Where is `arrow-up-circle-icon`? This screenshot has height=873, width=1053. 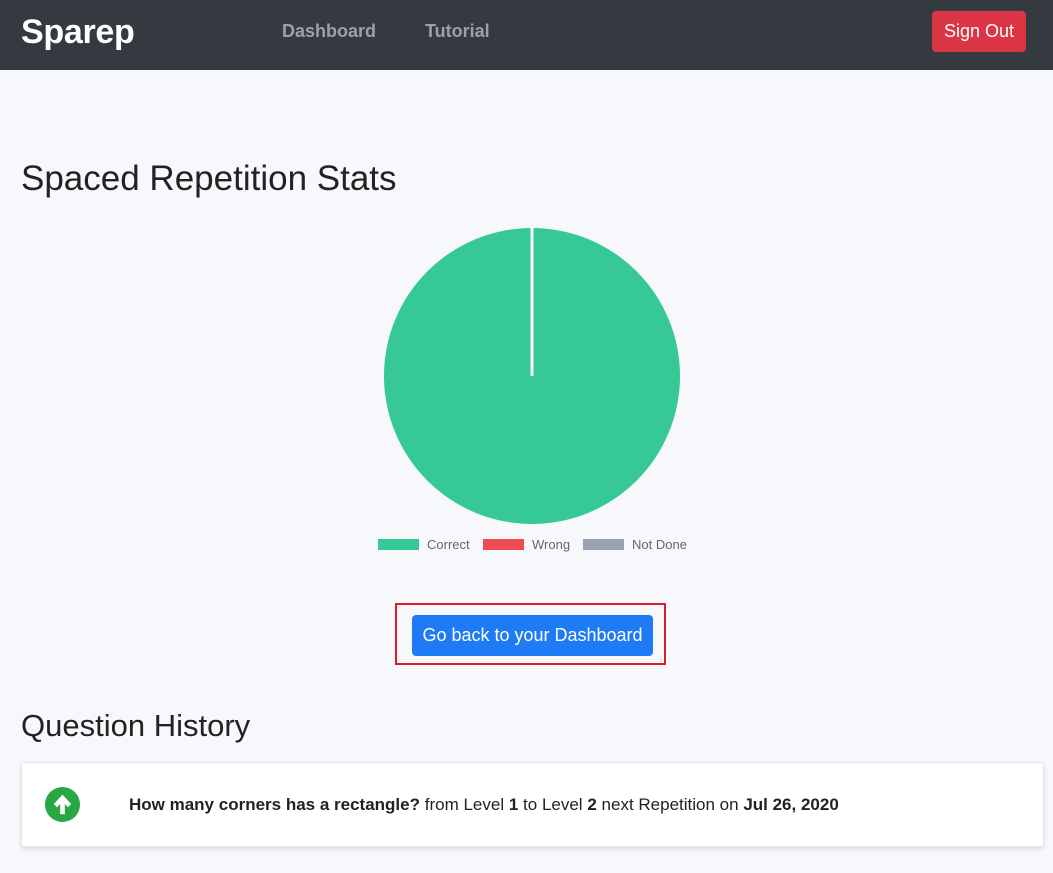 arrow-up-circle-icon is located at coordinates (62, 804).